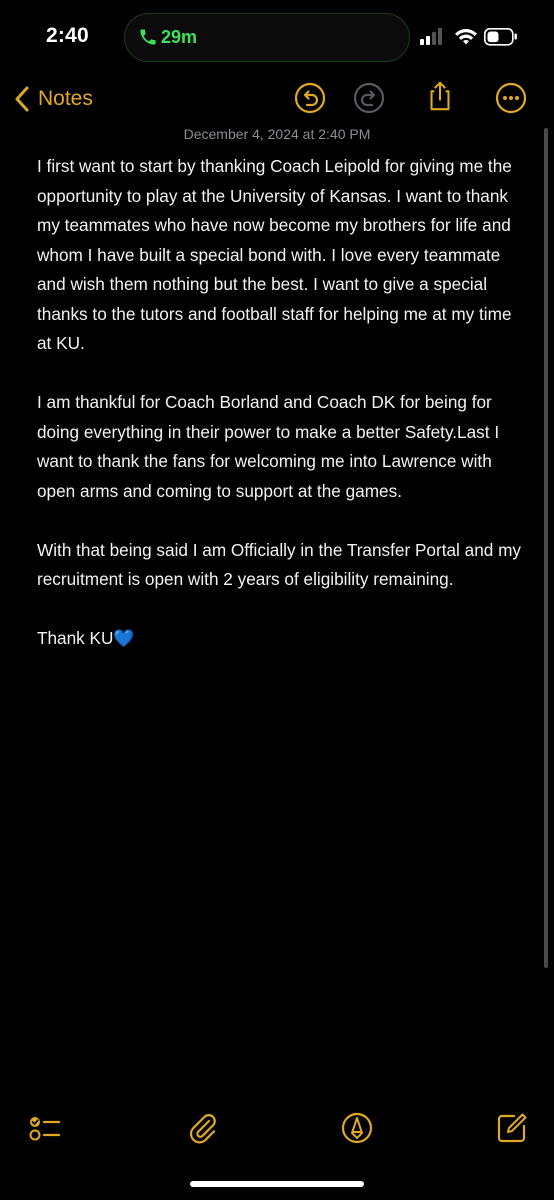  What do you see at coordinates (65, 98) in the screenshot?
I see `back-label: Notes` at bounding box center [65, 98].